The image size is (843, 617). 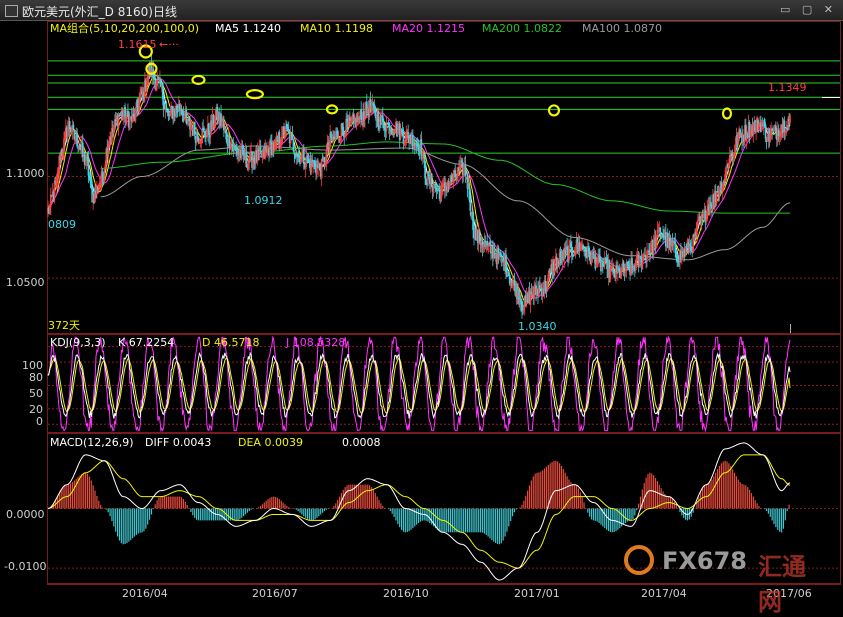 What do you see at coordinates (270, 442) in the screenshot?
I see `macd-dea-legend: DEA 0.0039` at bounding box center [270, 442].